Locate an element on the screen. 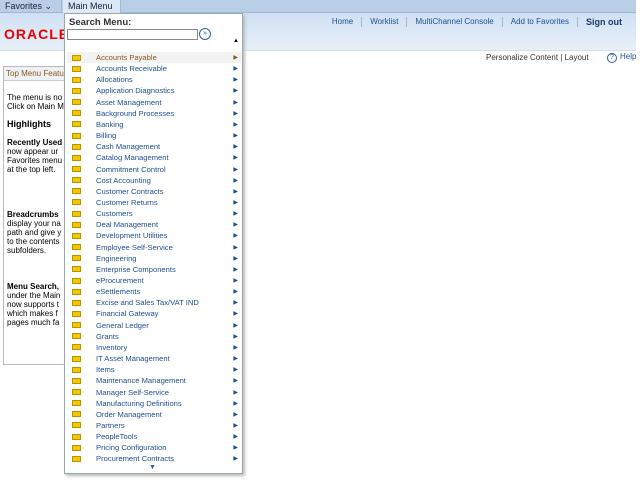 The height and width of the screenshot is (480, 640). nav-worklist: Worklist is located at coordinates (383, 22).